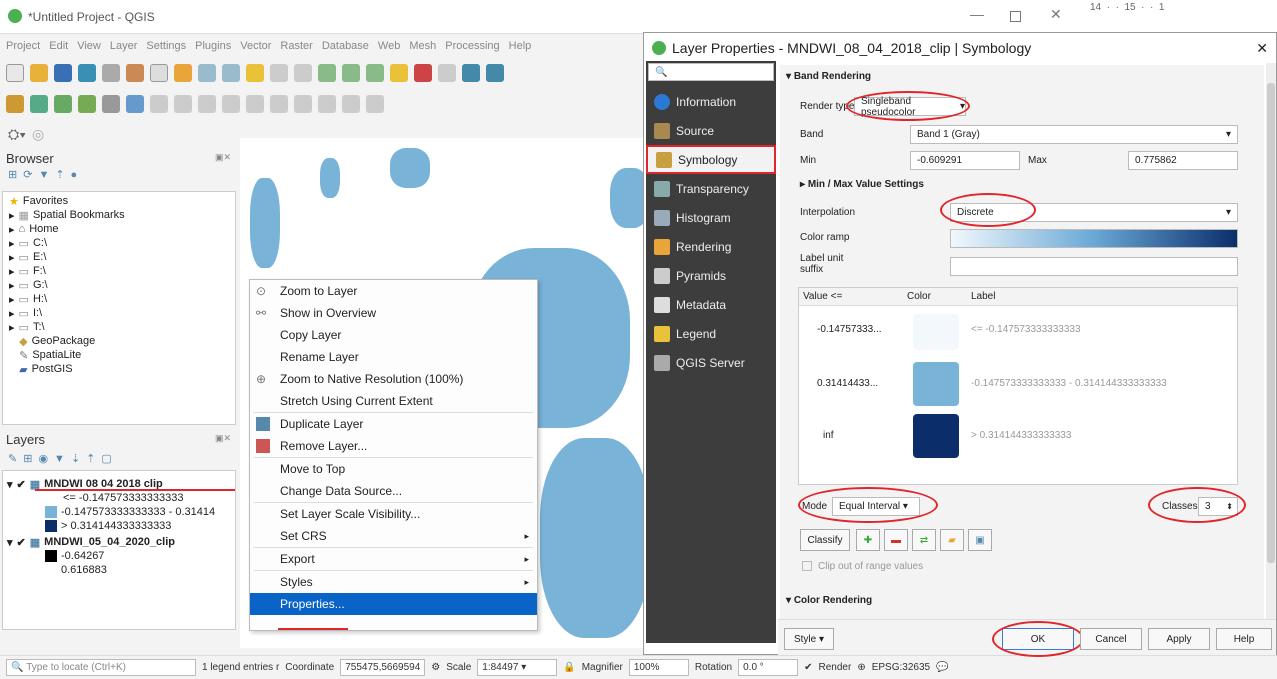 Image resolution: width=1277 pixels, height=679 pixels. I want to click on nav-transparency: Transparency, so click(711, 188).